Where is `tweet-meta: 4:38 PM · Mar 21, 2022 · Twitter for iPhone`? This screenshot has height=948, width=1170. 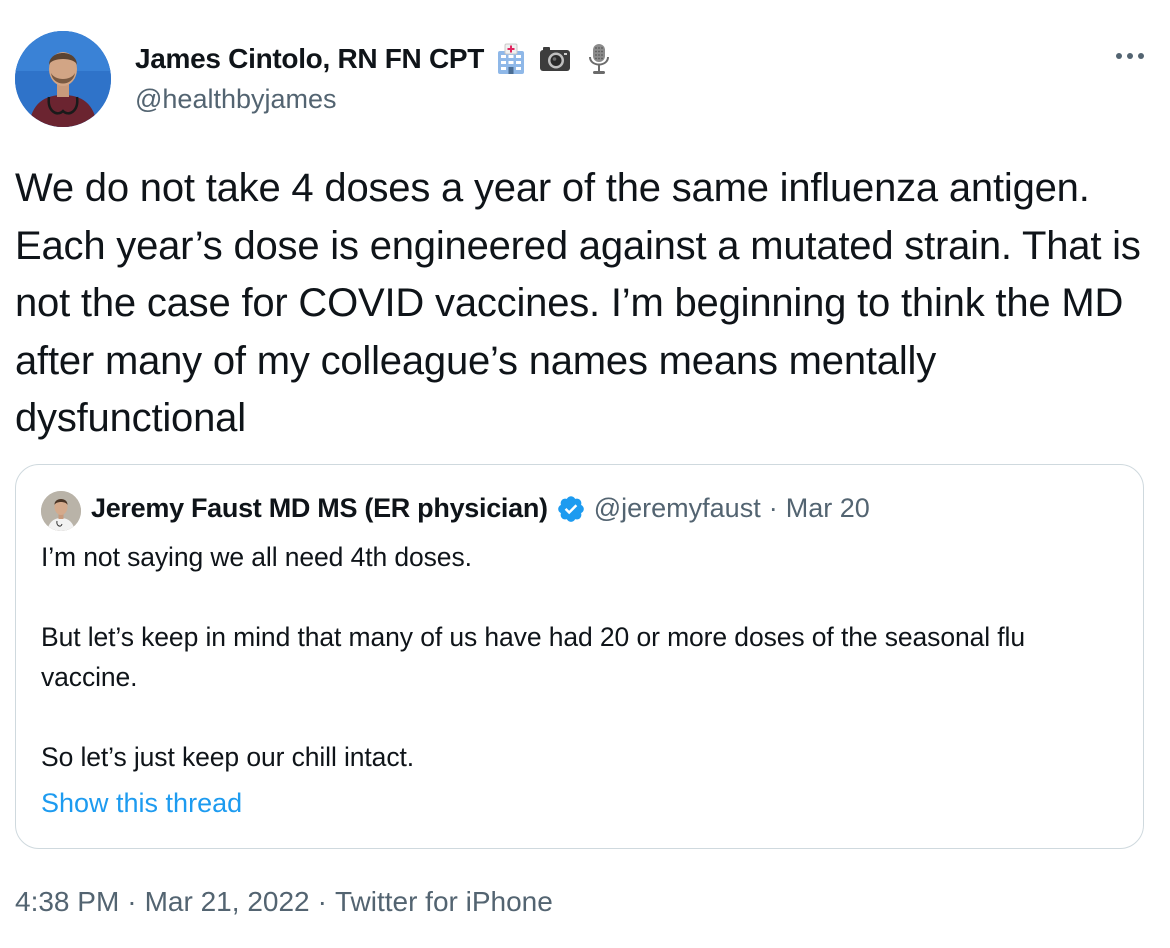
tweet-meta: 4:38 PM · Mar 21, 2022 · Twitter for iPhone is located at coordinates (284, 902).